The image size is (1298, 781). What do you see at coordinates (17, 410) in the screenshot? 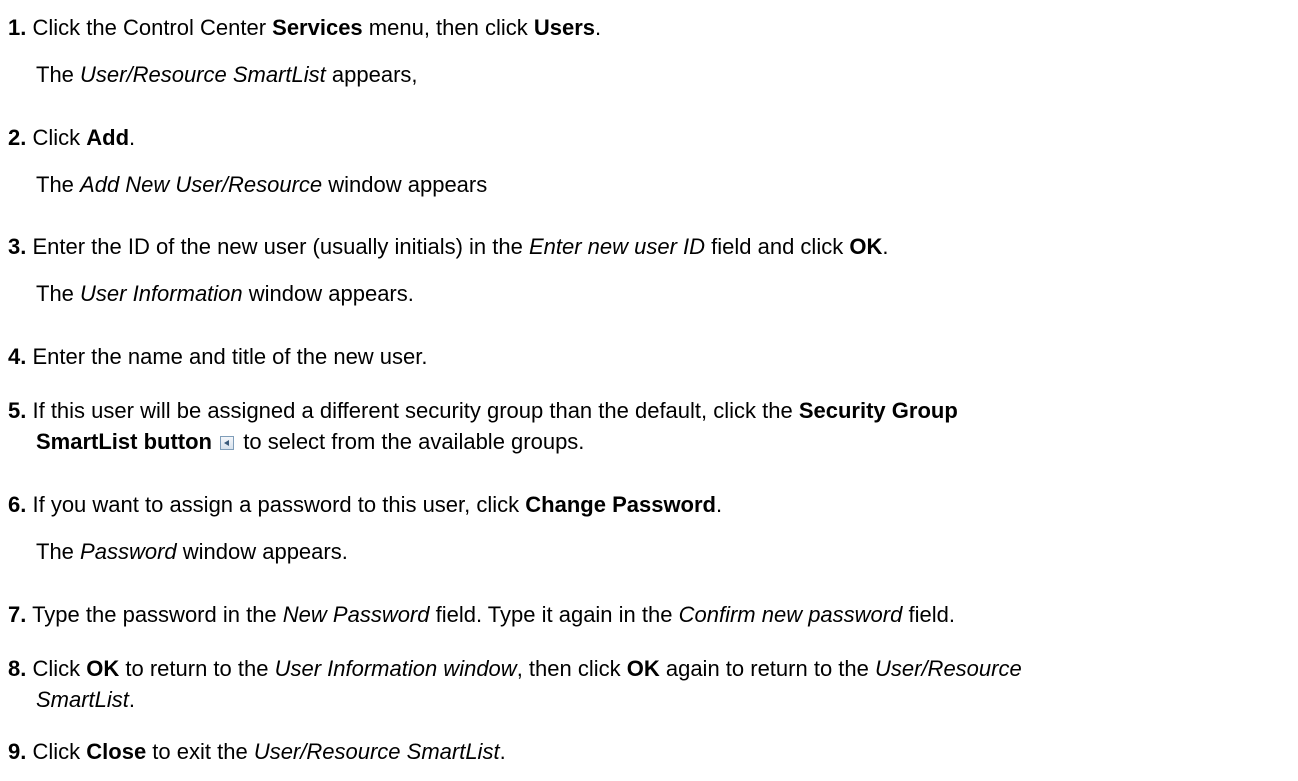
I see `step-number: 5.` at bounding box center [17, 410].